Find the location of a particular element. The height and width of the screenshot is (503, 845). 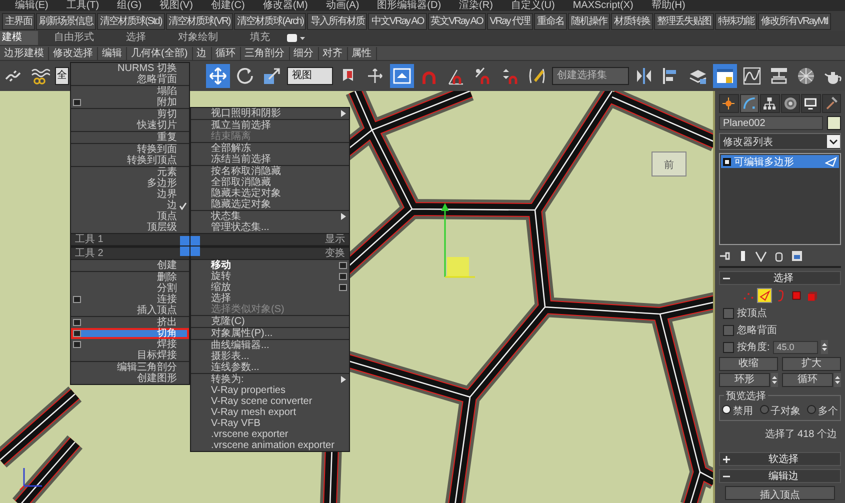

menu-item: 附加 is located at coordinates (130, 102).